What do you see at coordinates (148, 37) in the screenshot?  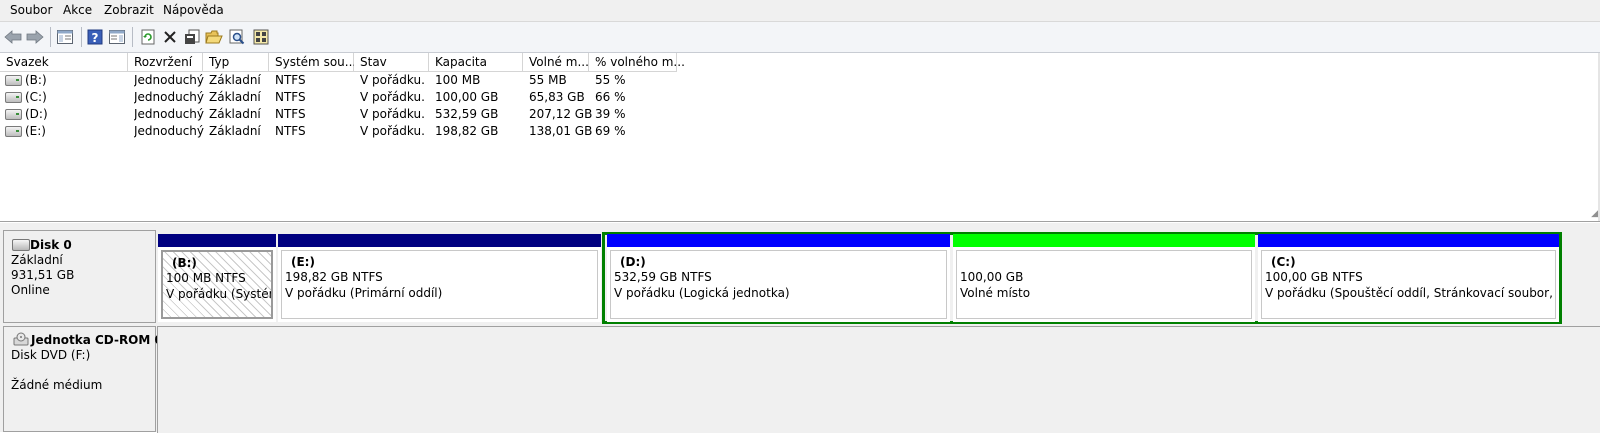 I see `refresh-icon` at bounding box center [148, 37].